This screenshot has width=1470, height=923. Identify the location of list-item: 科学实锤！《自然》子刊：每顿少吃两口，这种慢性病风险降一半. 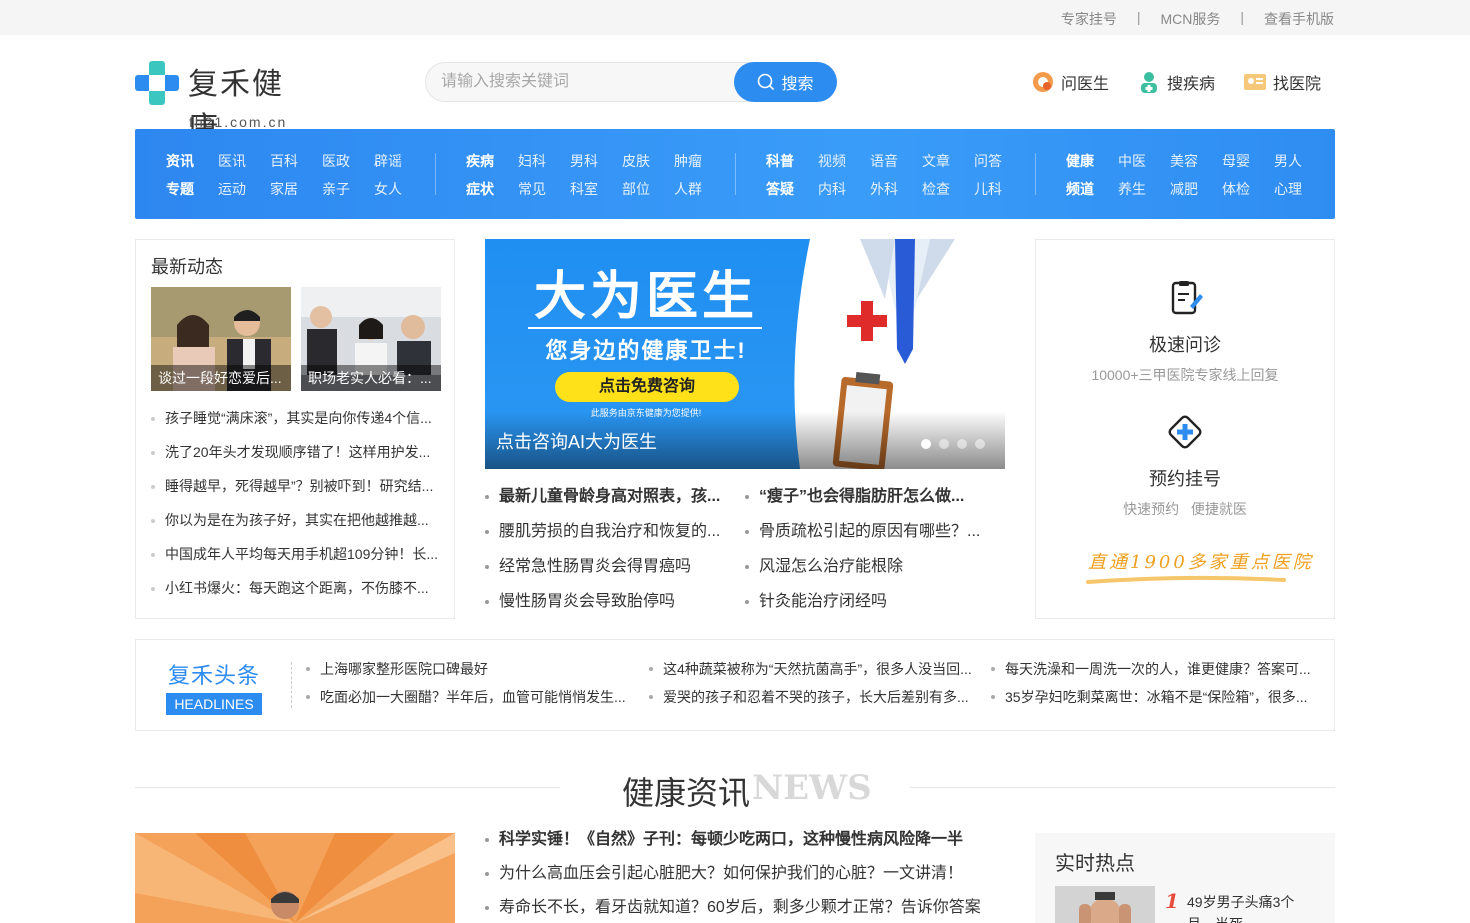
(745, 843).